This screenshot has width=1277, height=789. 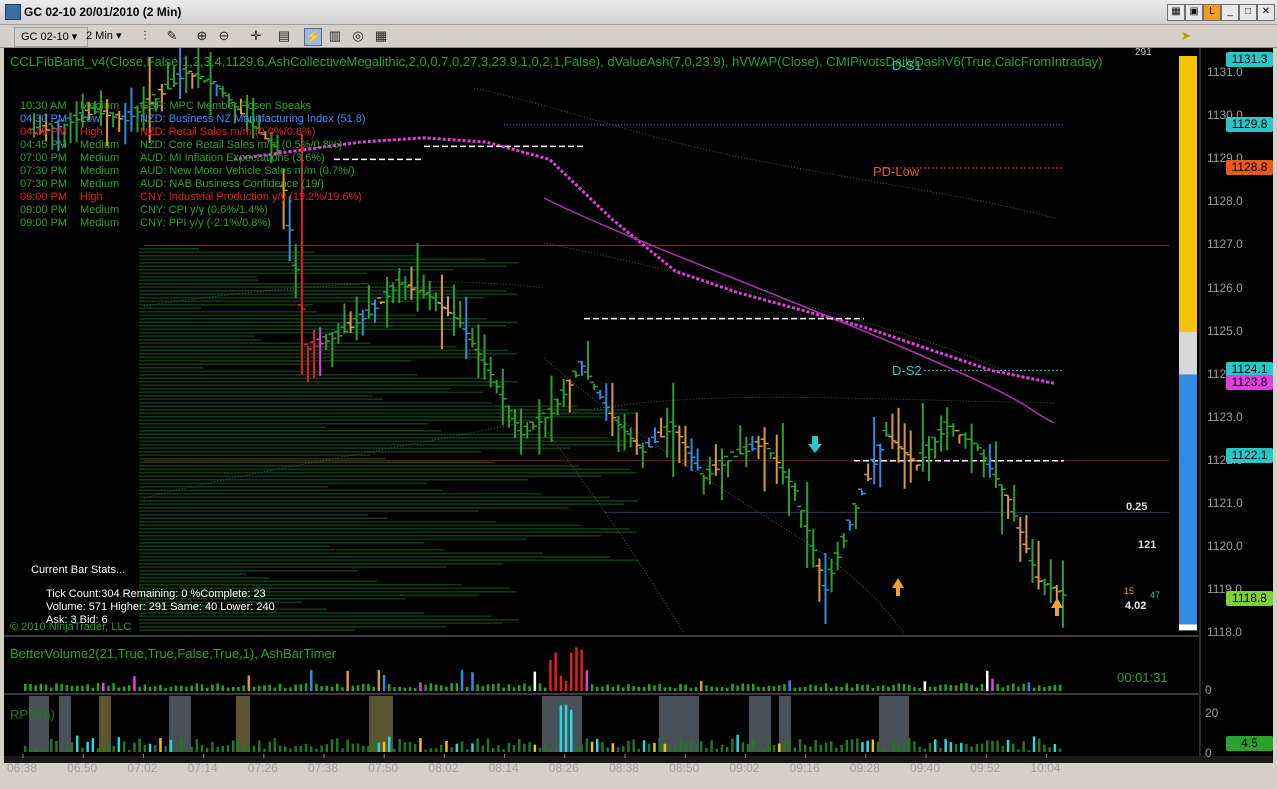 What do you see at coordinates (358, 36) in the screenshot?
I see `chart-trader-icon: ◎` at bounding box center [358, 36].